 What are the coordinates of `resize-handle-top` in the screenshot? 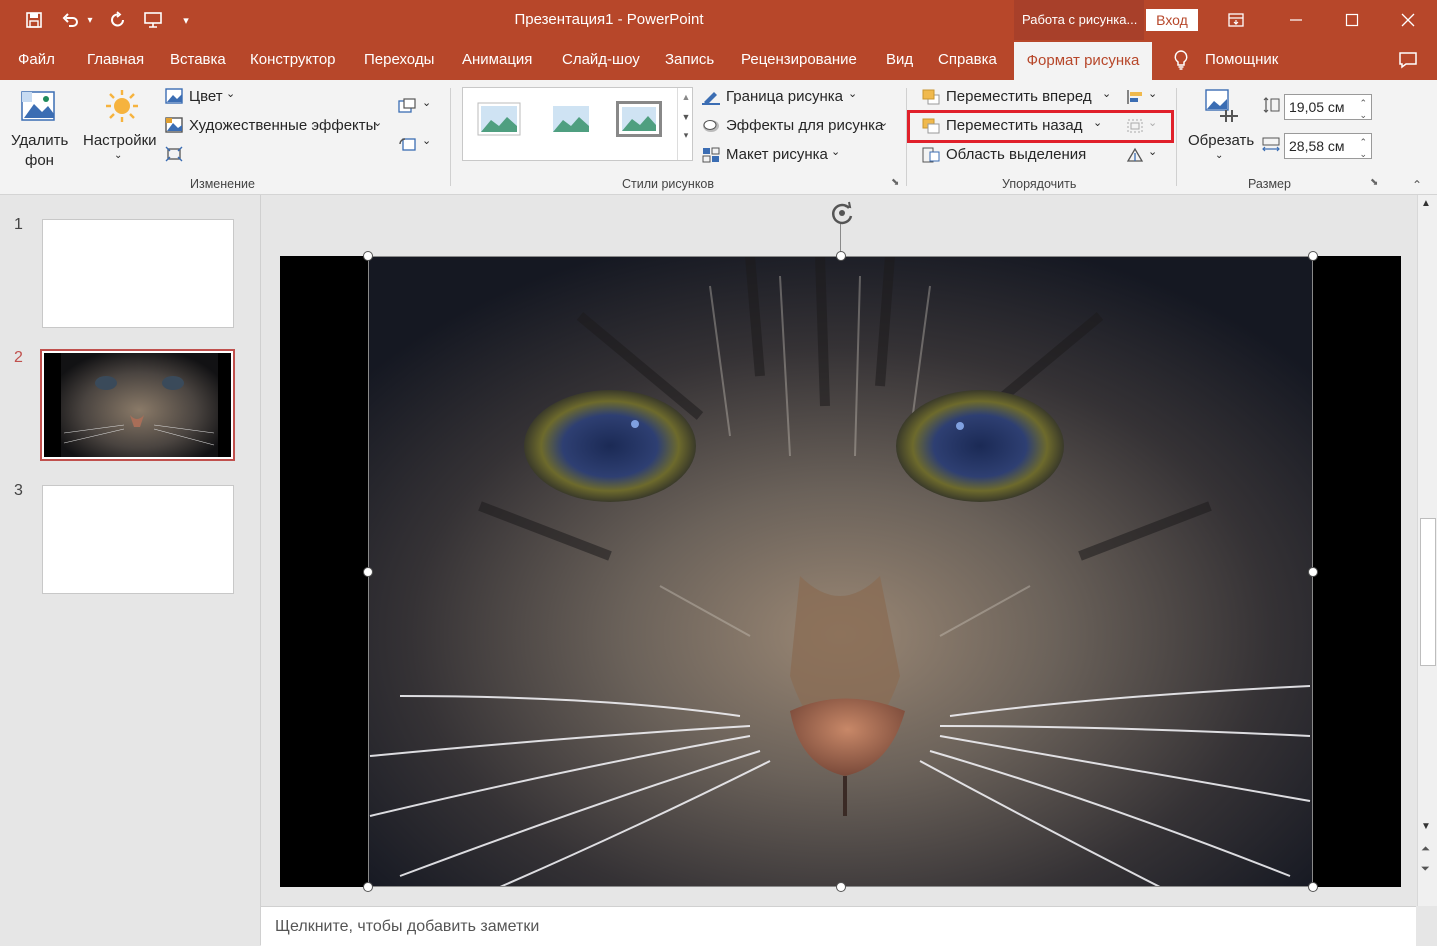 It's located at (841, 256).